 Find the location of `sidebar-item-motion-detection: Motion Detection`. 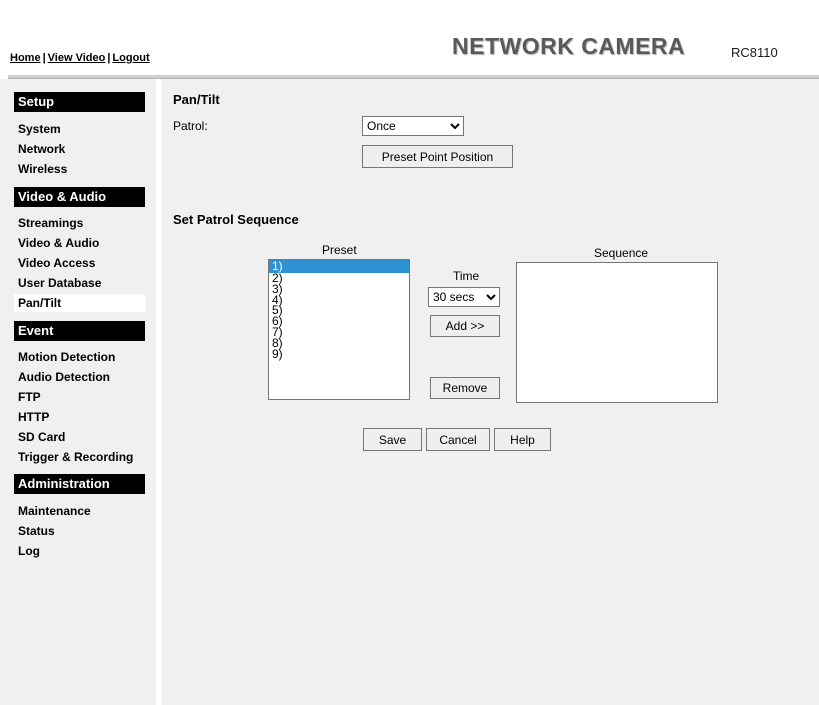

sidebar-item-motion-detection: Motion Detection is located at coordinates (66, 357).